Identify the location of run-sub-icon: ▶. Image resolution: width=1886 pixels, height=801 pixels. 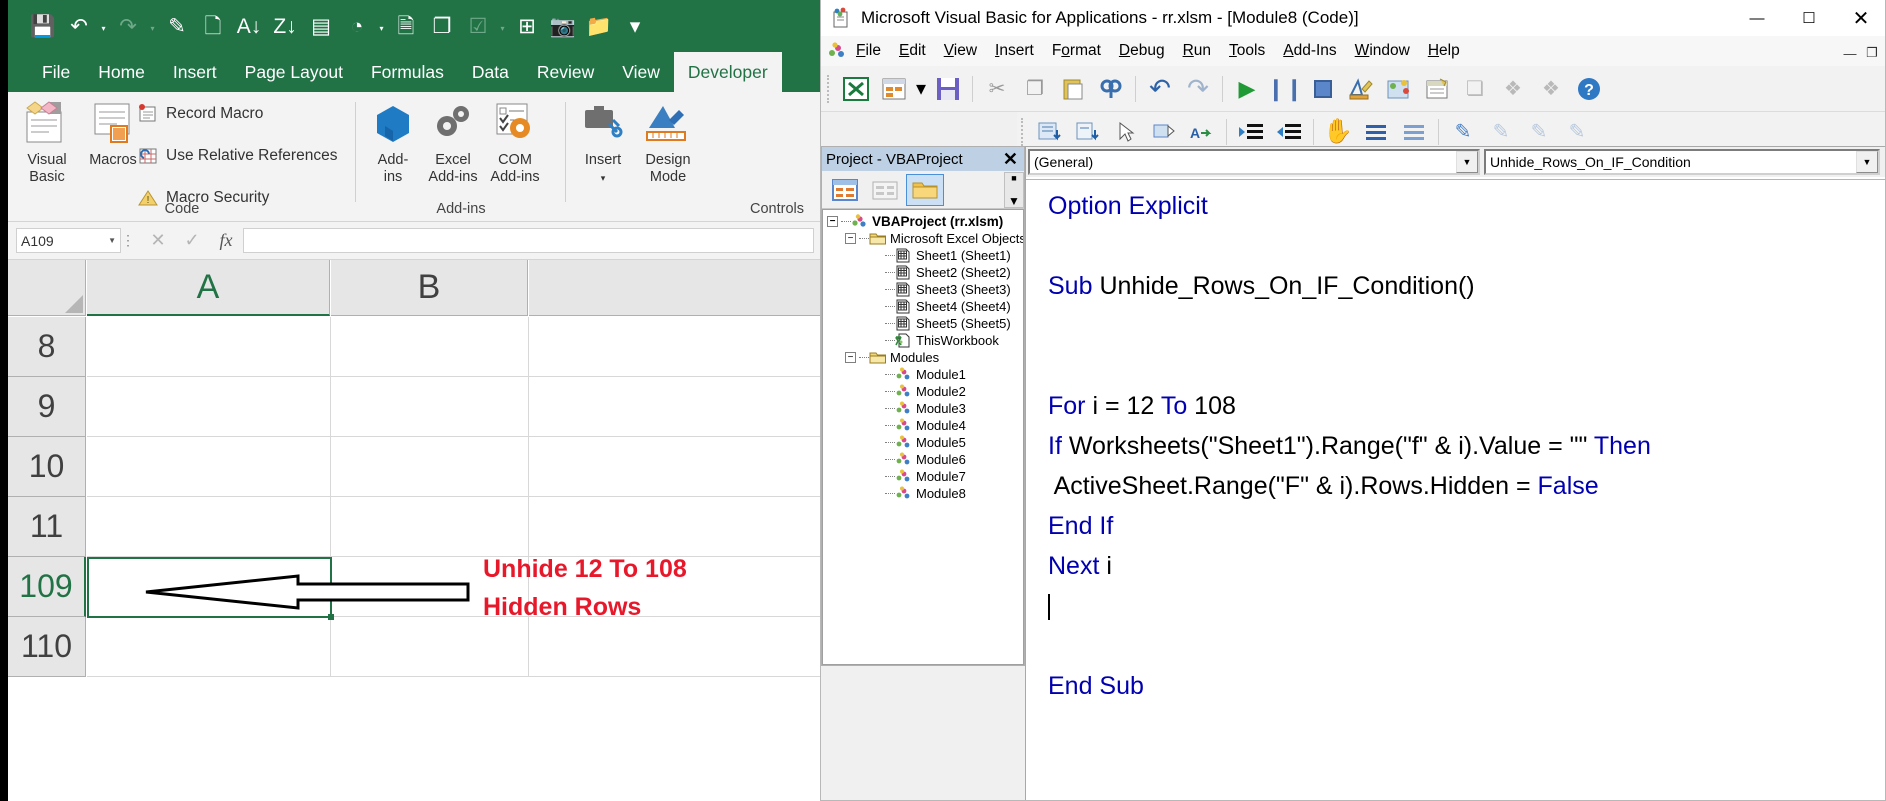
(1247, 89).